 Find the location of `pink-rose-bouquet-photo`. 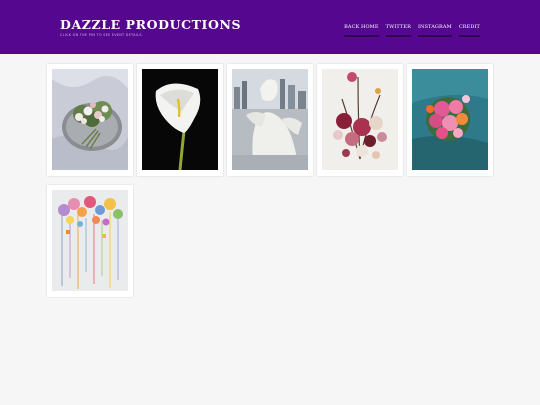

pink-rose-bouquet-photo is located at coordinates (450, 119).